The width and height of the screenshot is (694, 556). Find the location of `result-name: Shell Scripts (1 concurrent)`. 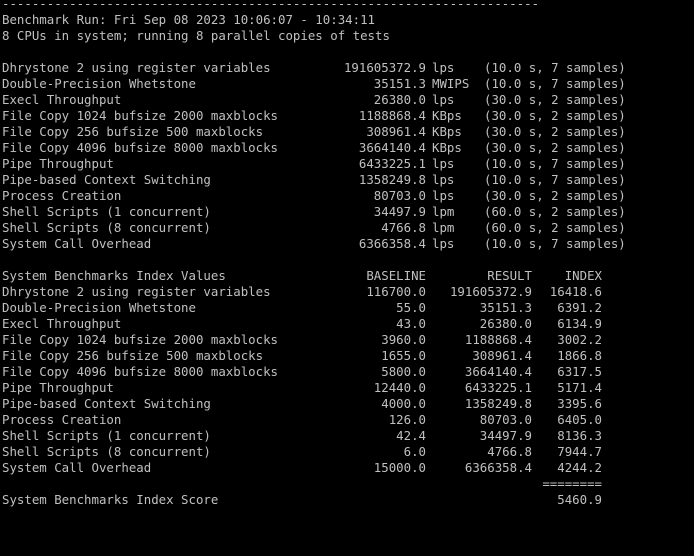

result-name: Shell Scripts (1 concurrent) is located at coordinates (106, 211).